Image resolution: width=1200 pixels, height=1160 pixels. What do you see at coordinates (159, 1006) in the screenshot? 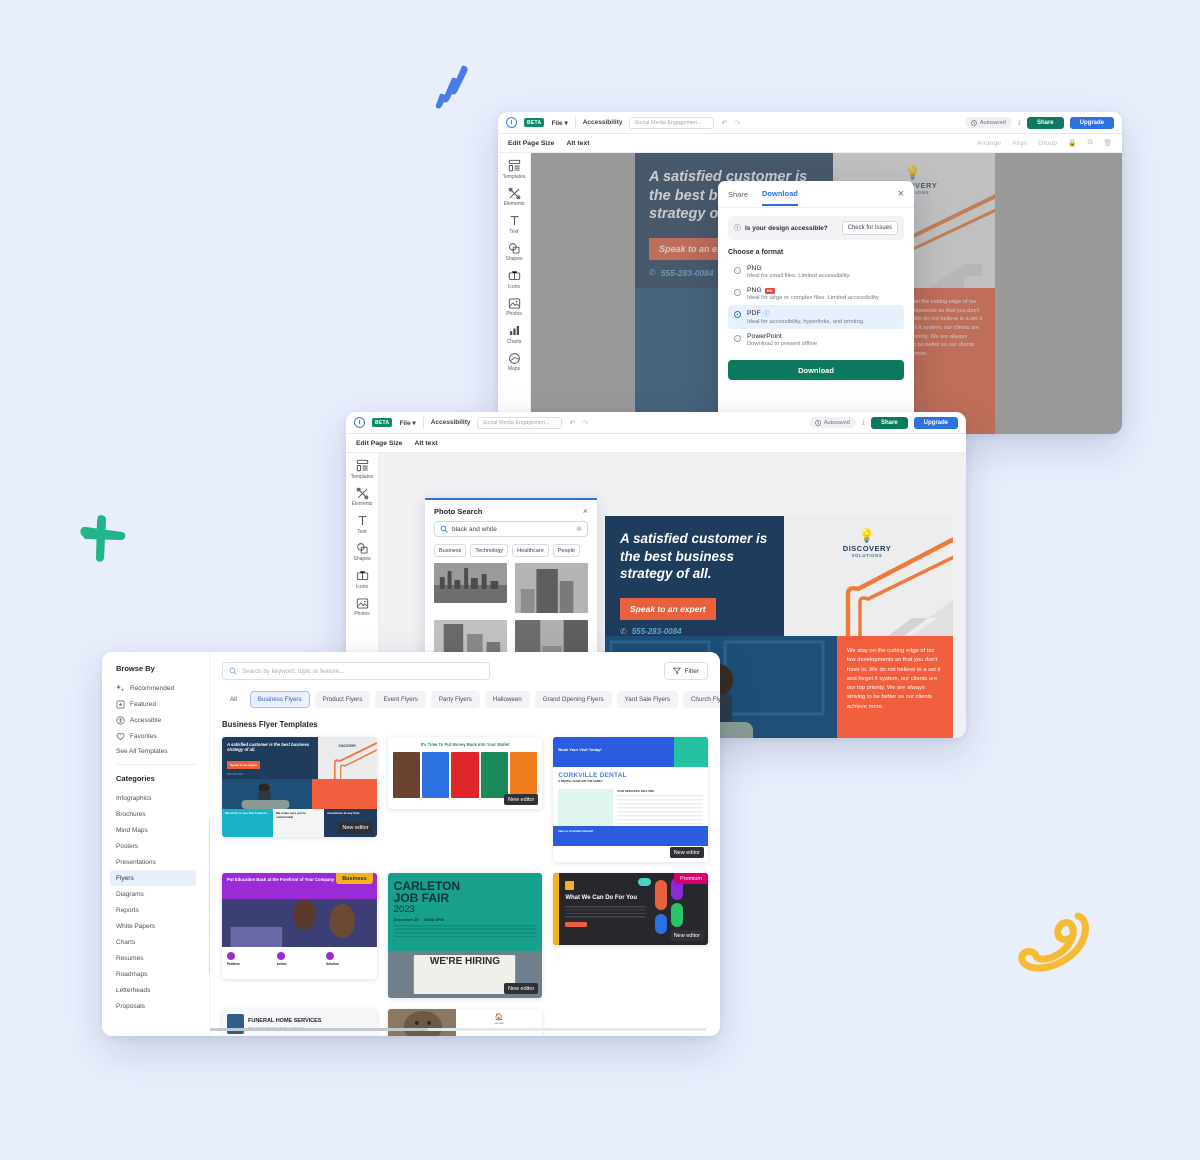
I see `category-proposals: Proposals` at bounding box center [159, 1006].